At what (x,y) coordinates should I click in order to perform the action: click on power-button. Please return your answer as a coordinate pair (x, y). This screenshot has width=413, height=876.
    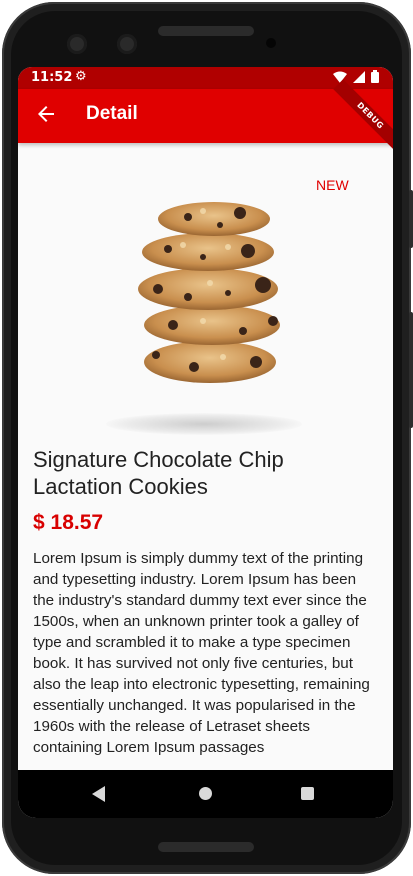
    Looking at the image, I should click on (411, 219).